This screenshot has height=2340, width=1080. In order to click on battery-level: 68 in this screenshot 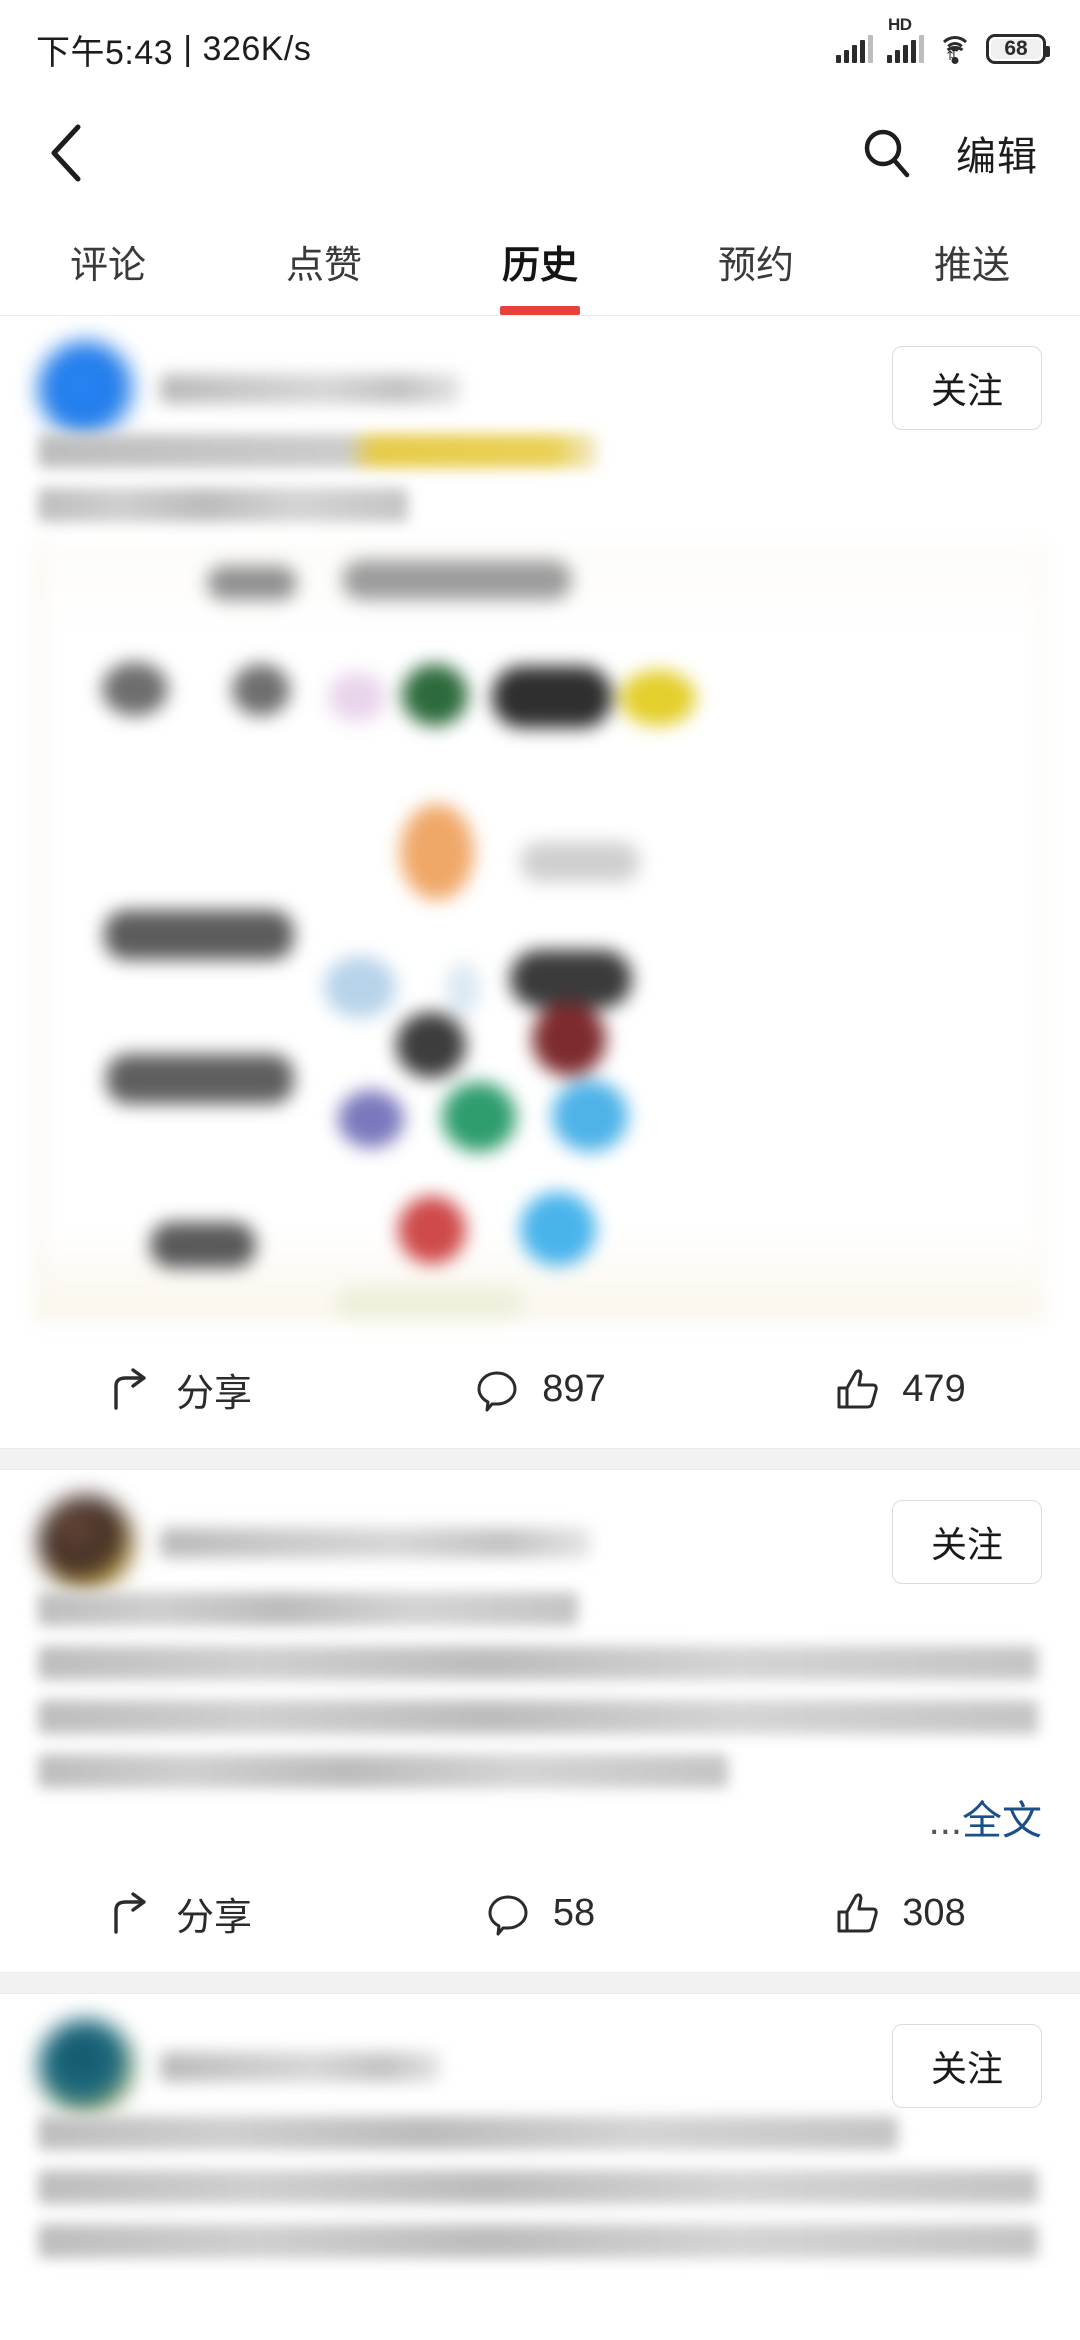, I will do `click(1016, 48)`.